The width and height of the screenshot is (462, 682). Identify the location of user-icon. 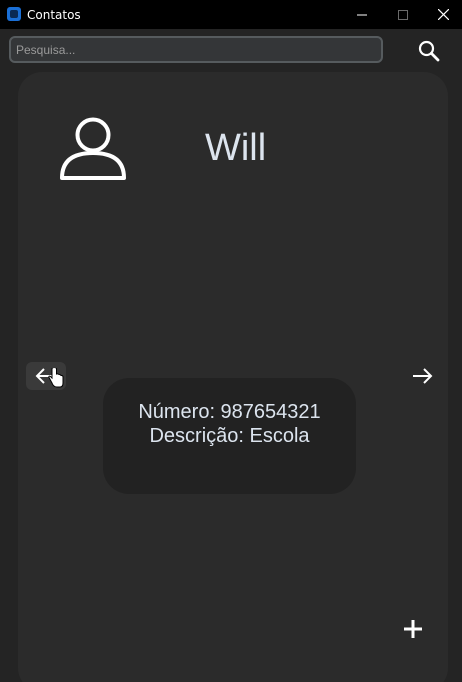
(93, 148).